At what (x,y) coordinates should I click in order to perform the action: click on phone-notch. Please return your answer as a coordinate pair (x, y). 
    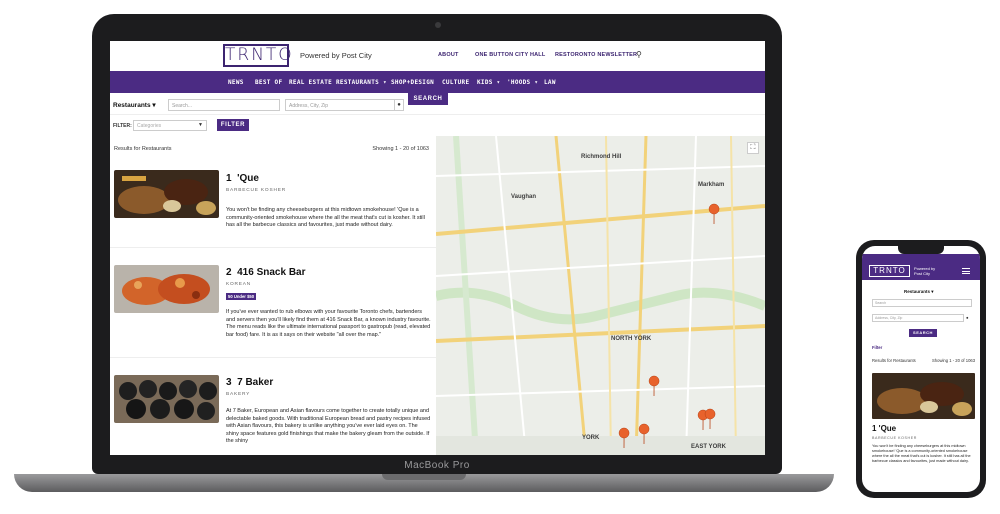
    Looking at the image, I should click on (921, 250).